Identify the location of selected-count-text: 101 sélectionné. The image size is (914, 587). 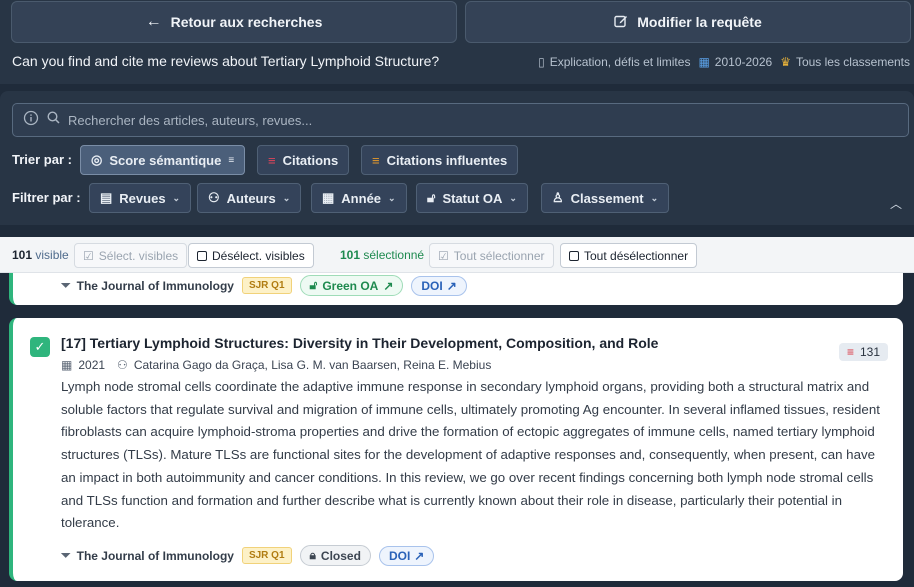
(382, 255).